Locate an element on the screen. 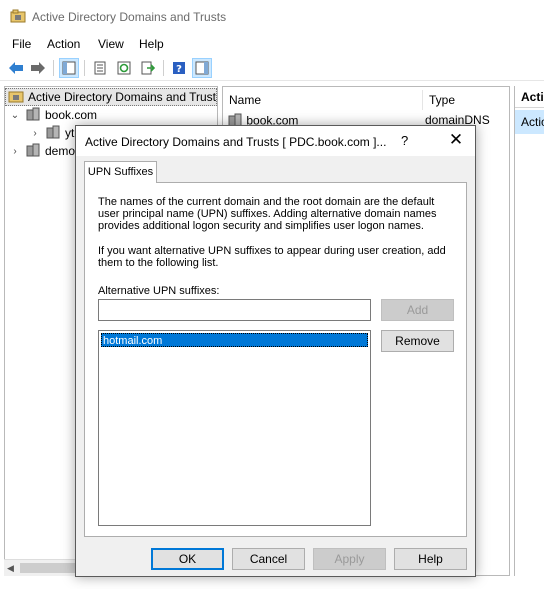  tree-item-demo: › demo is located at coordinates (42, 151).